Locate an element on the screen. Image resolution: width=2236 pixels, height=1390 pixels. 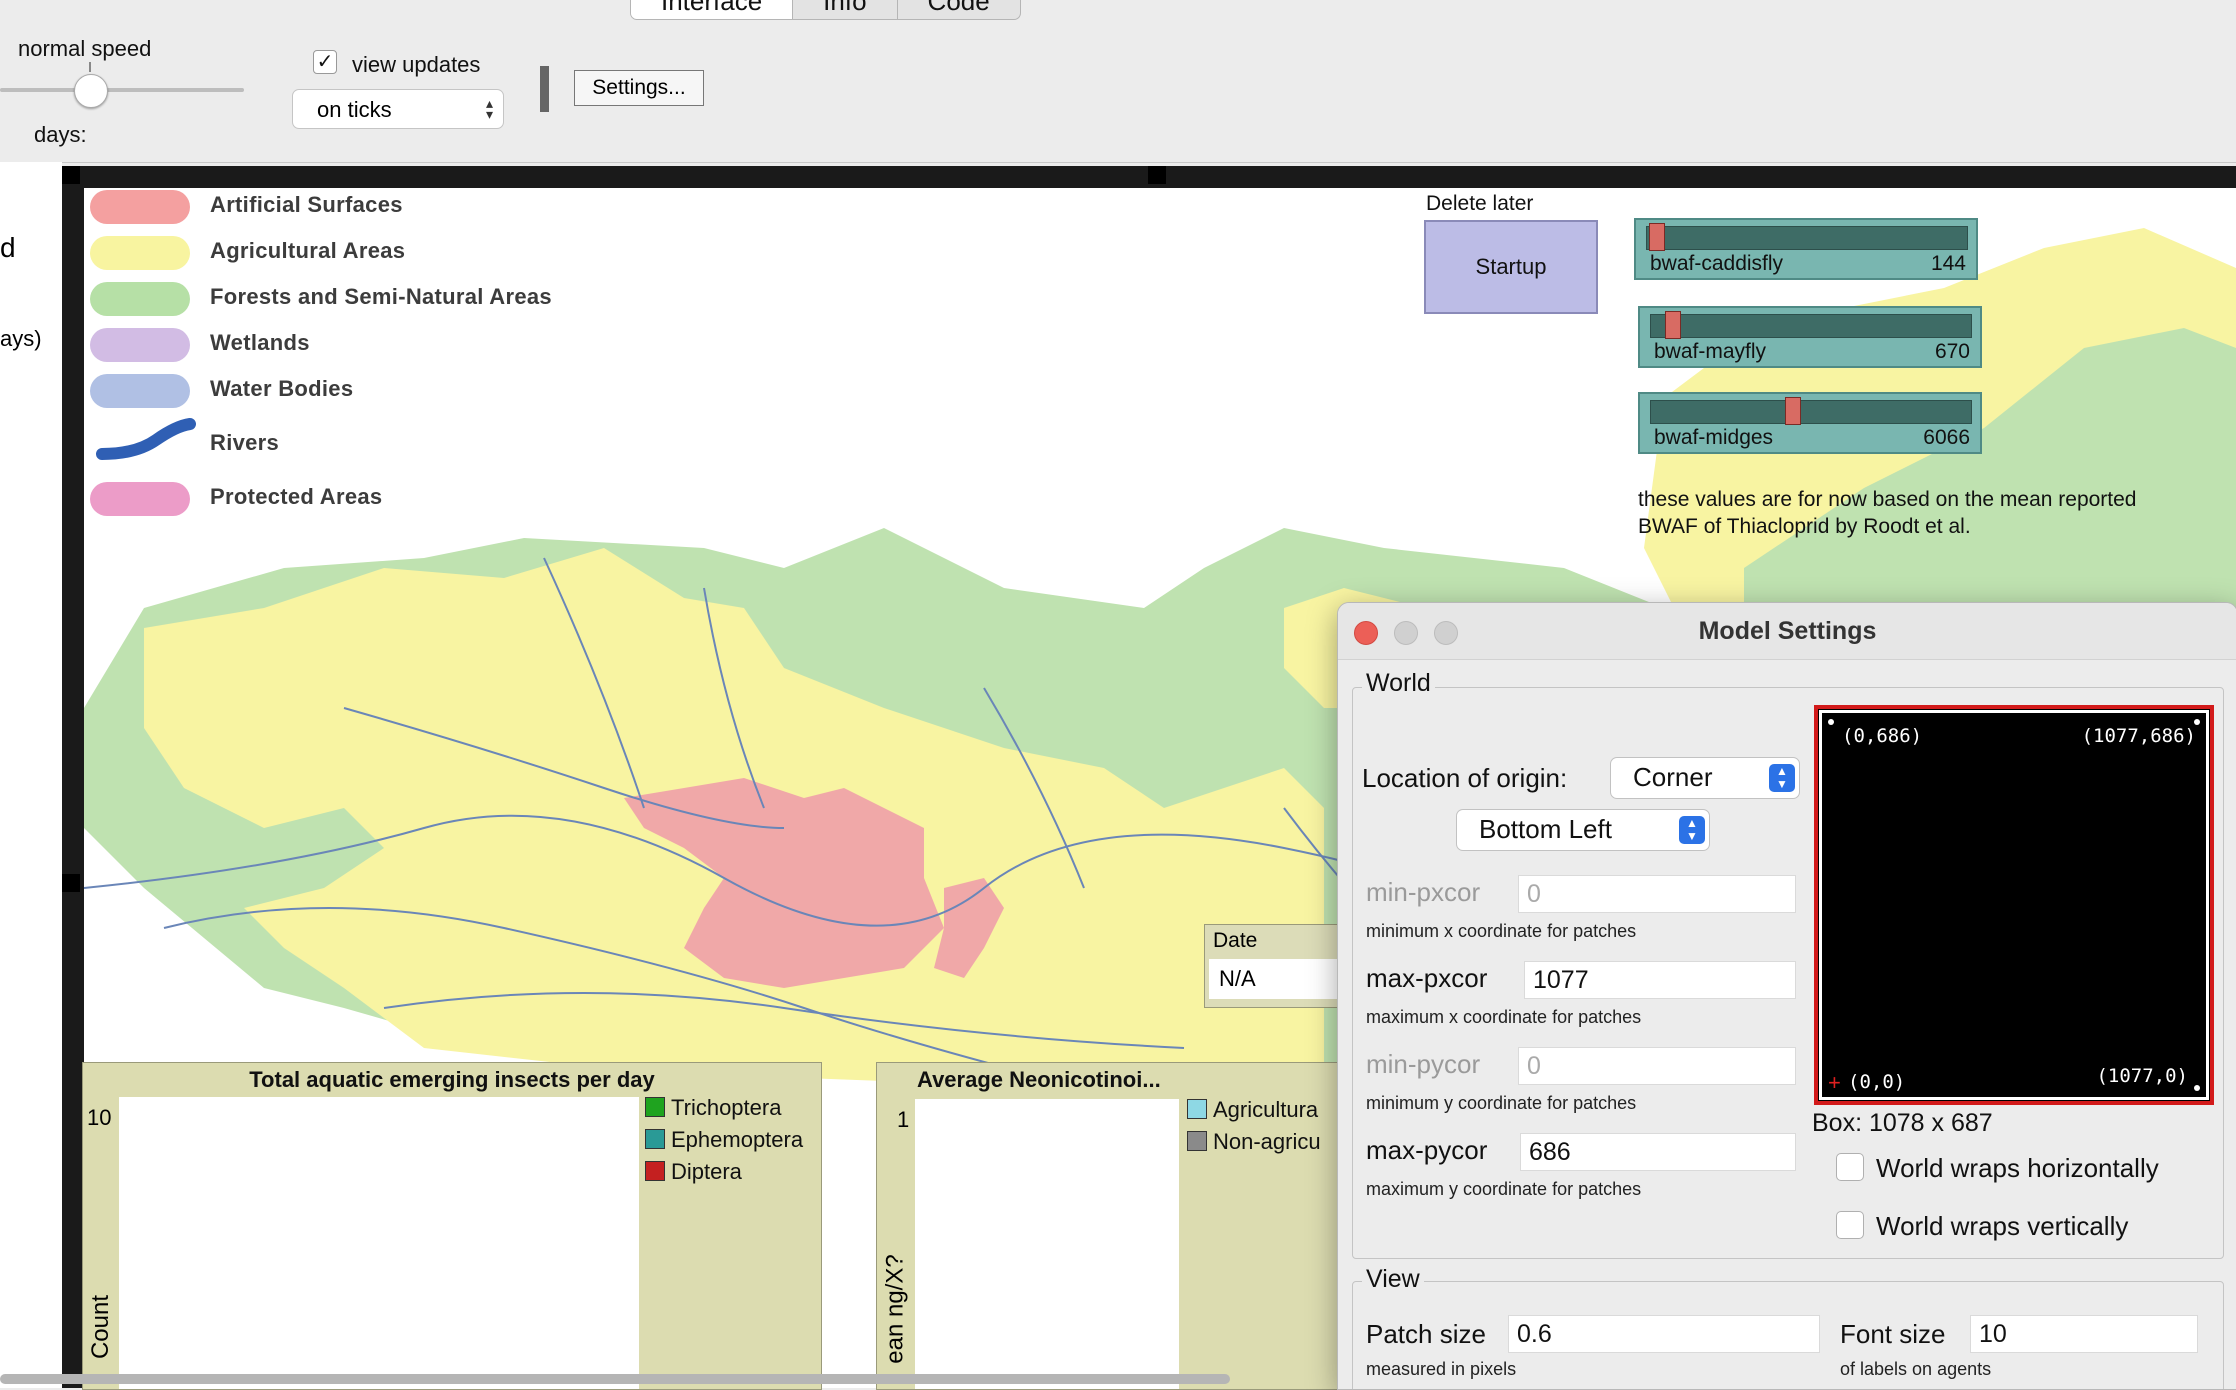
startup-button: Startup is located at coordinates (1511, 267).